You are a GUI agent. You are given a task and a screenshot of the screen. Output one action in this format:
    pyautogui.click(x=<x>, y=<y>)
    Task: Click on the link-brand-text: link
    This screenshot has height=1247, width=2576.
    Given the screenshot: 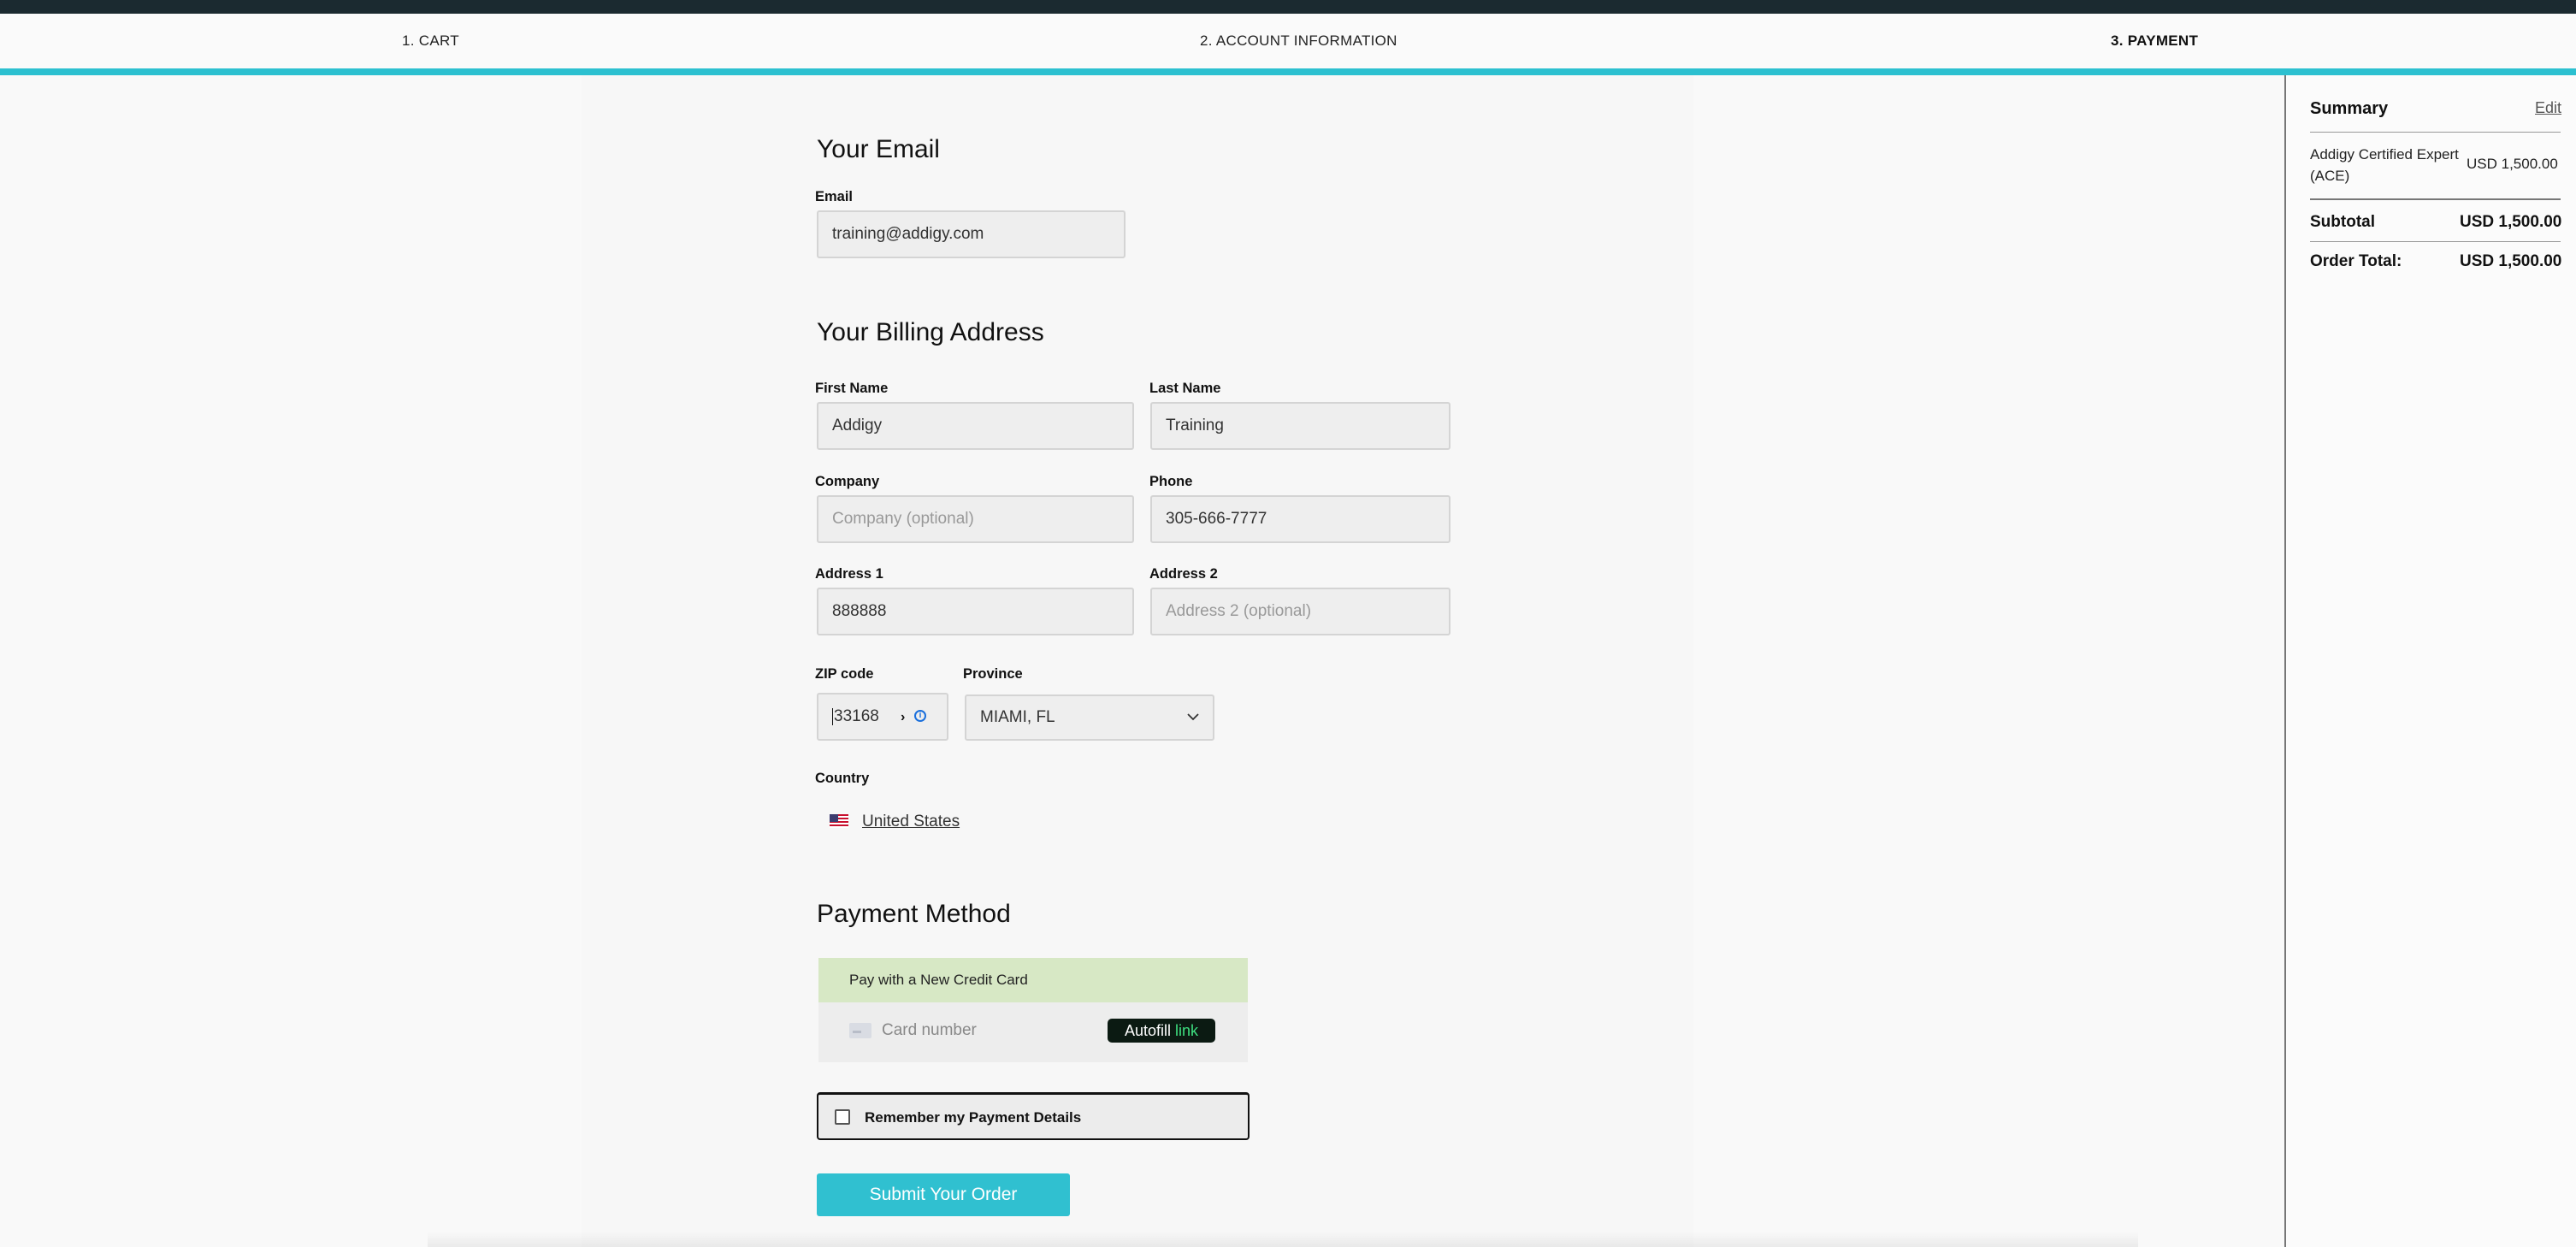 What is the action you would take?
    pyautogui.click(x=1187, y=1030)
    